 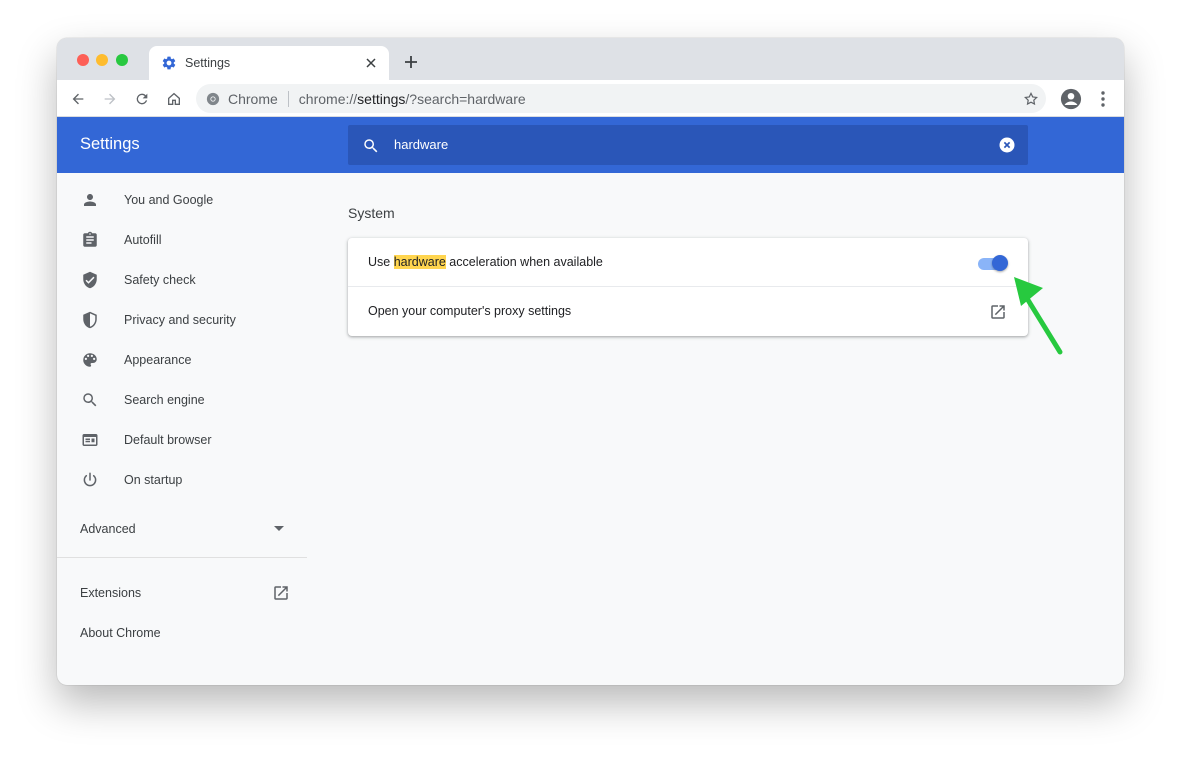 What do you see at coordinates (688, 145) in the screenshot?
I see `settings-search-box: hardware` at bounding box center [688, 145].